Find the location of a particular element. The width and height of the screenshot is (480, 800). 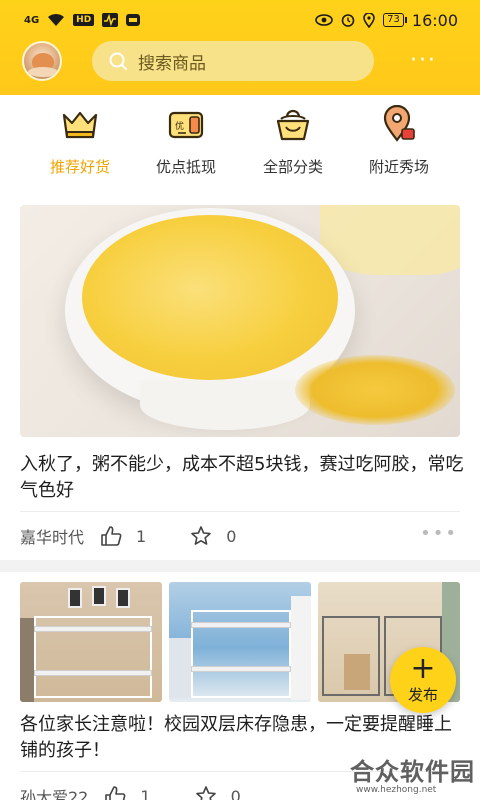

coupon-icon: 优 is located at coordinates (186, 125).